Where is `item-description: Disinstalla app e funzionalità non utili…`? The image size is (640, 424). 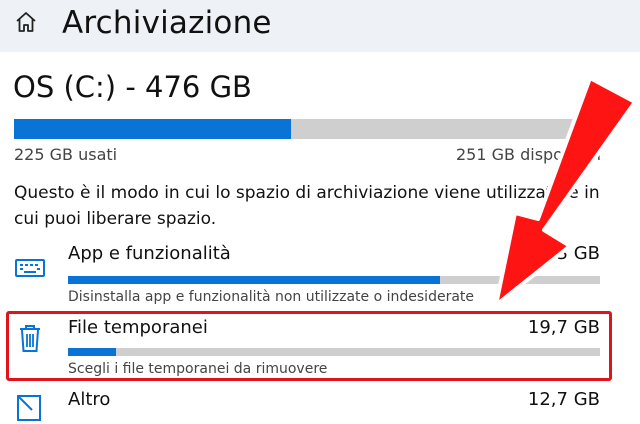 item-description: Disinstalla app e funzionalità non utili… is located at coordinates (271, 297).